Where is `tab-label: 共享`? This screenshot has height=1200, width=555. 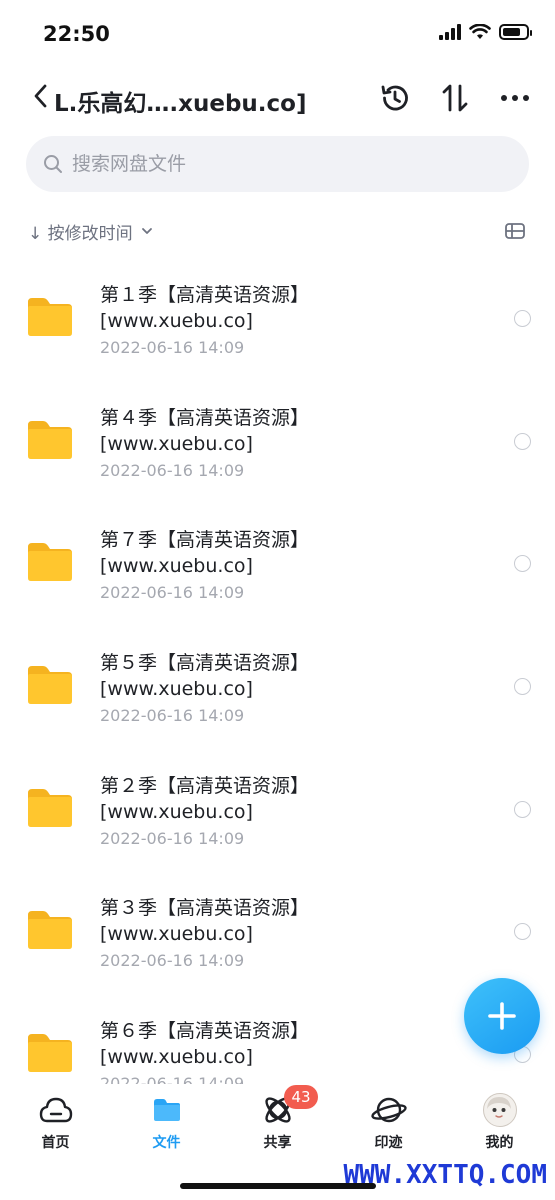 tab-label: 共享 is located at coordinates (277, 1143).